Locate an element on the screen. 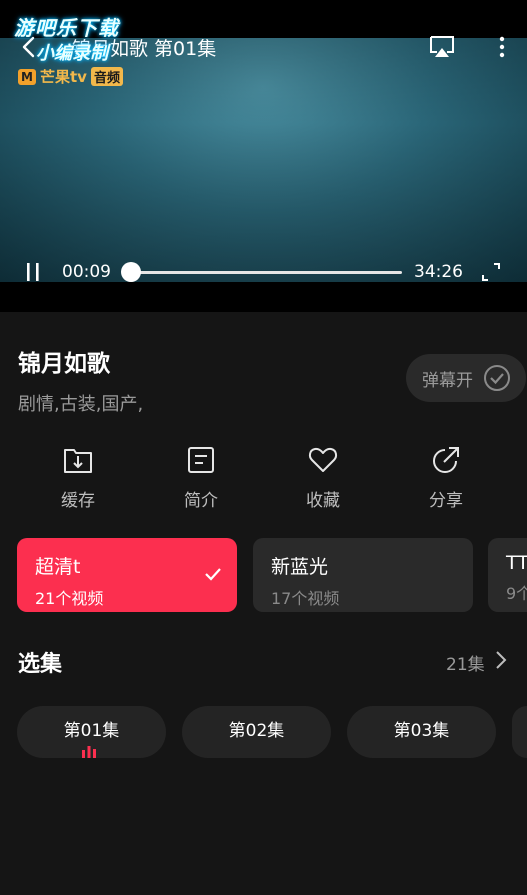 Image resolution: width=527 pixels, height=895 pixels. episode-button-03: 第03集 is located at coordinates (421, 732).